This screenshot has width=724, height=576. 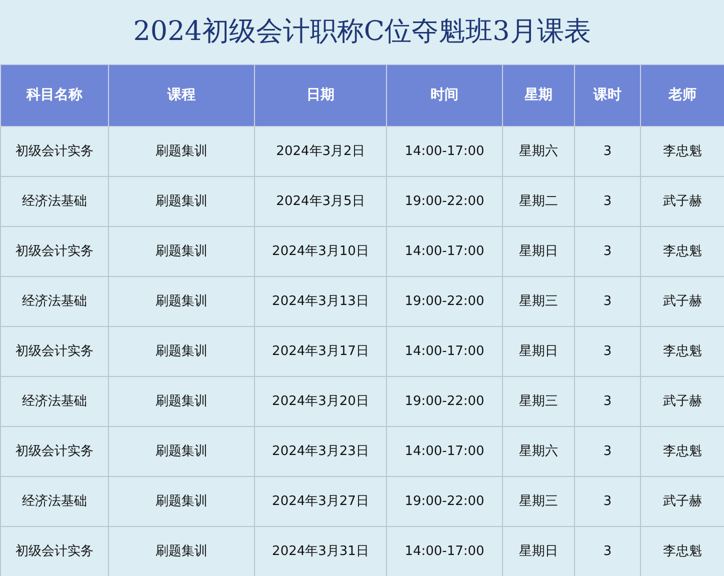 What do you see at coordinates (320, 551) in the screenshot?
I see `table-cell: 2024年3月31日` at bounding box center [320, 551].